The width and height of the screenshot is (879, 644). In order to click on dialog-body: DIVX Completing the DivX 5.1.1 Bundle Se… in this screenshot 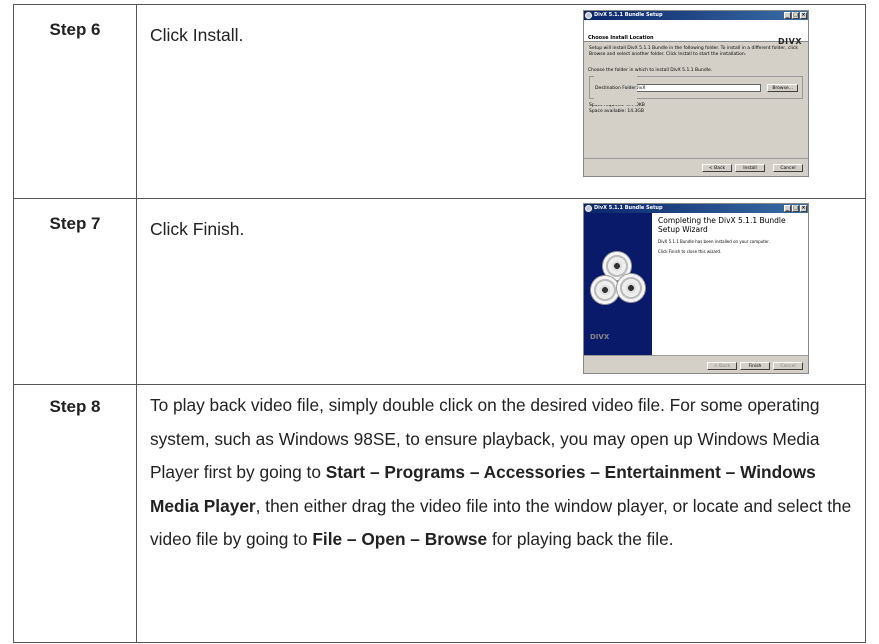, I will do `click(696, 284)`.